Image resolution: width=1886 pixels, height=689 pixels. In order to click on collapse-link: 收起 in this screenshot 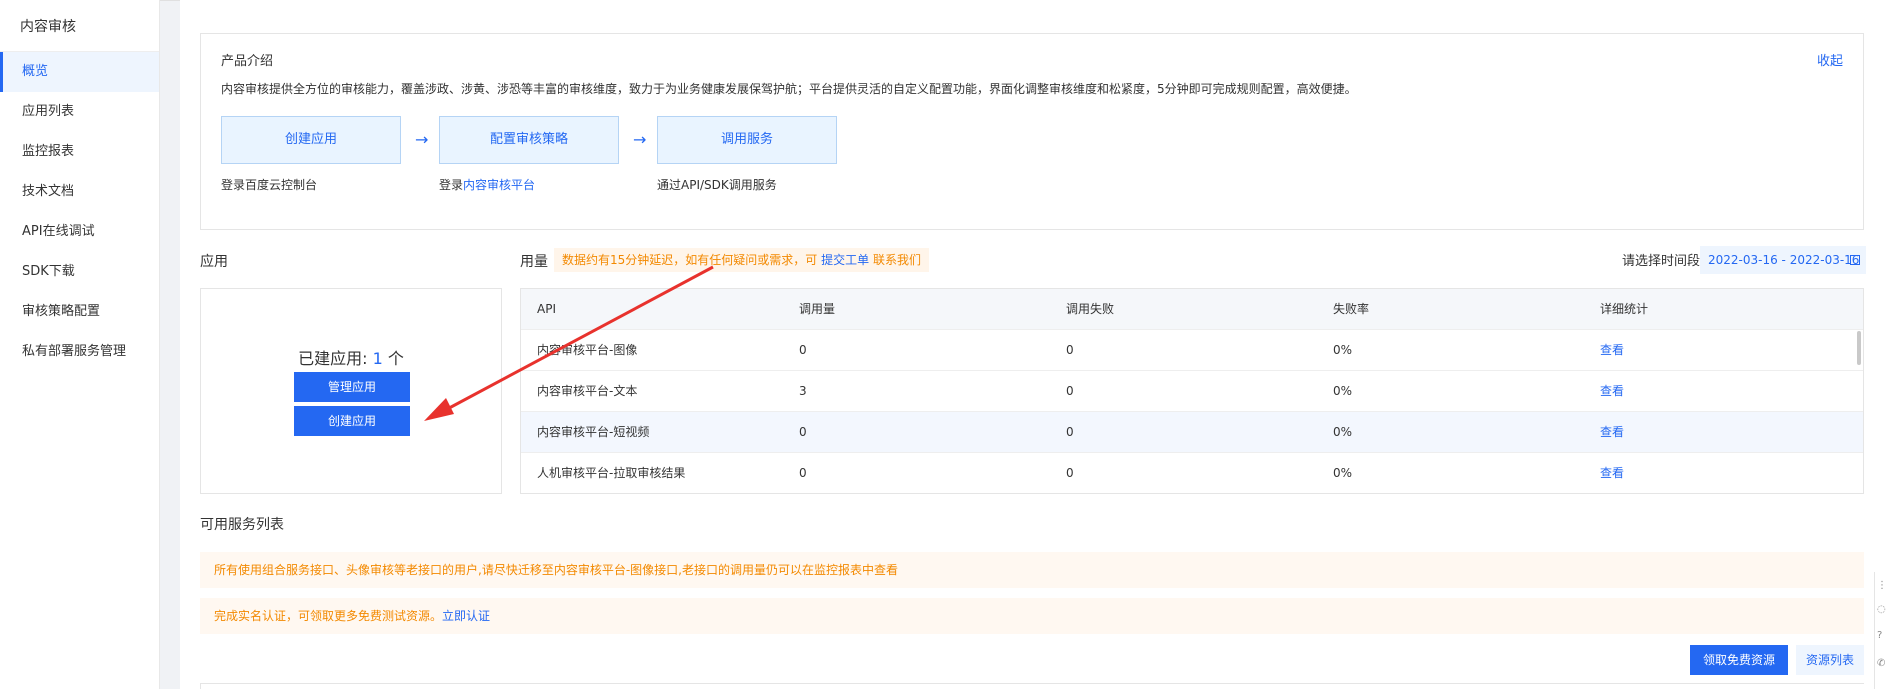, I will do `click(1830, 59)`.